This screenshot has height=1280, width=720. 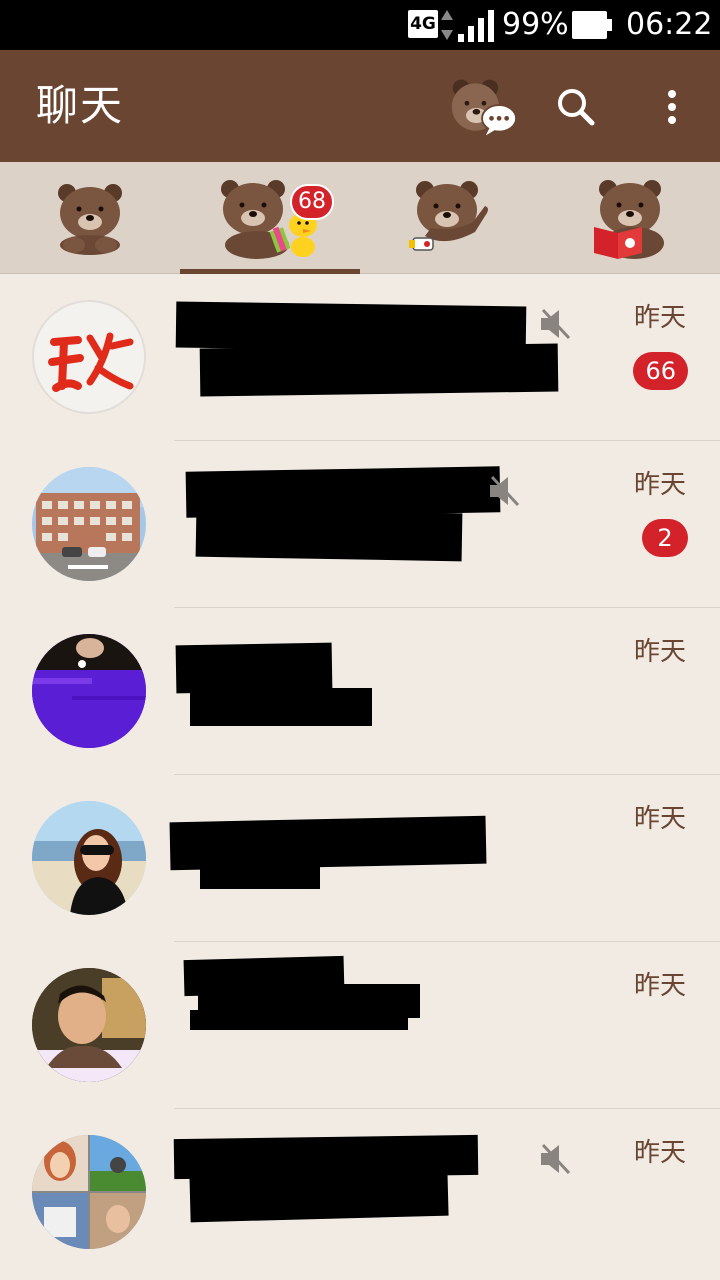 I want to click on tab-timeline, so click(x=450, y=218).